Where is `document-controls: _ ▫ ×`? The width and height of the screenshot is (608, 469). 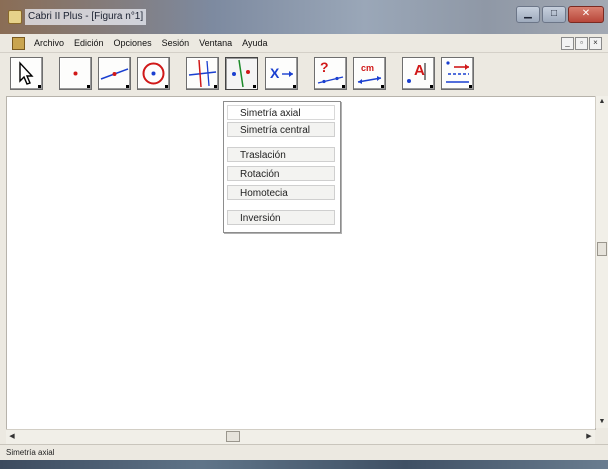 document-controls: _ ▫ × is located at coordinates (581, 43).